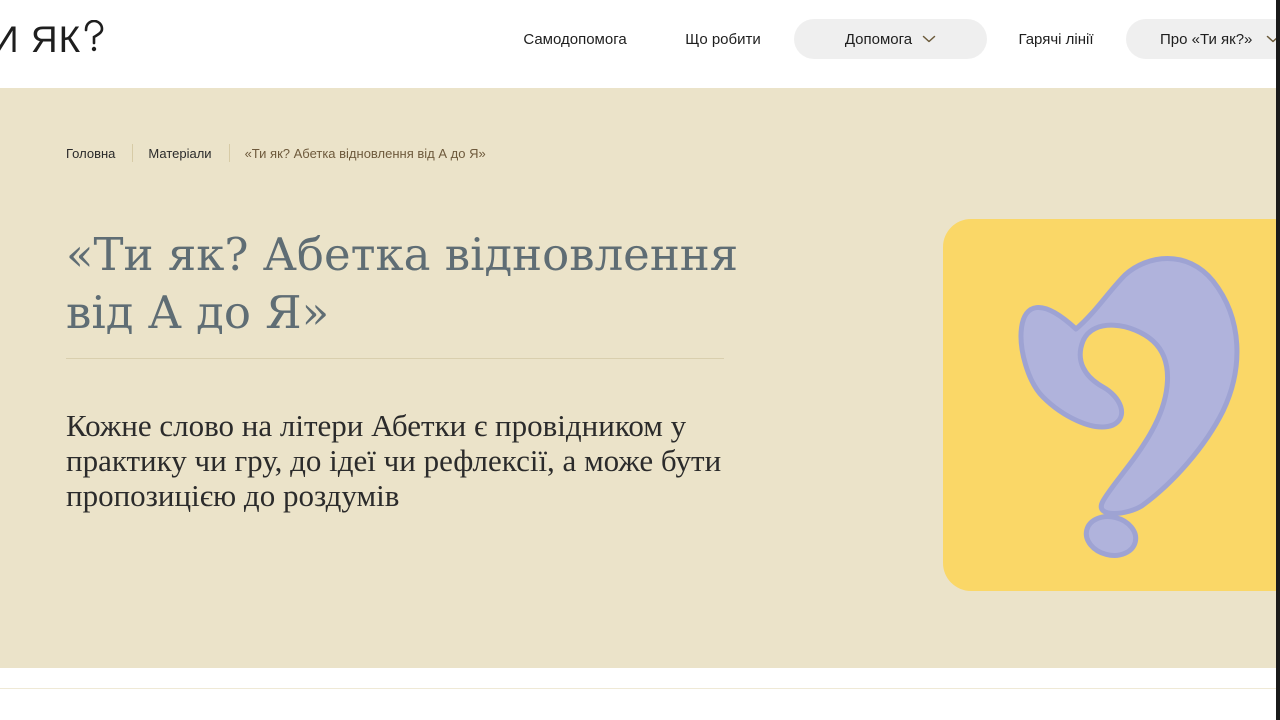  I want to click on nav-item-label: Гарячі лінії, so click(1056, 39).